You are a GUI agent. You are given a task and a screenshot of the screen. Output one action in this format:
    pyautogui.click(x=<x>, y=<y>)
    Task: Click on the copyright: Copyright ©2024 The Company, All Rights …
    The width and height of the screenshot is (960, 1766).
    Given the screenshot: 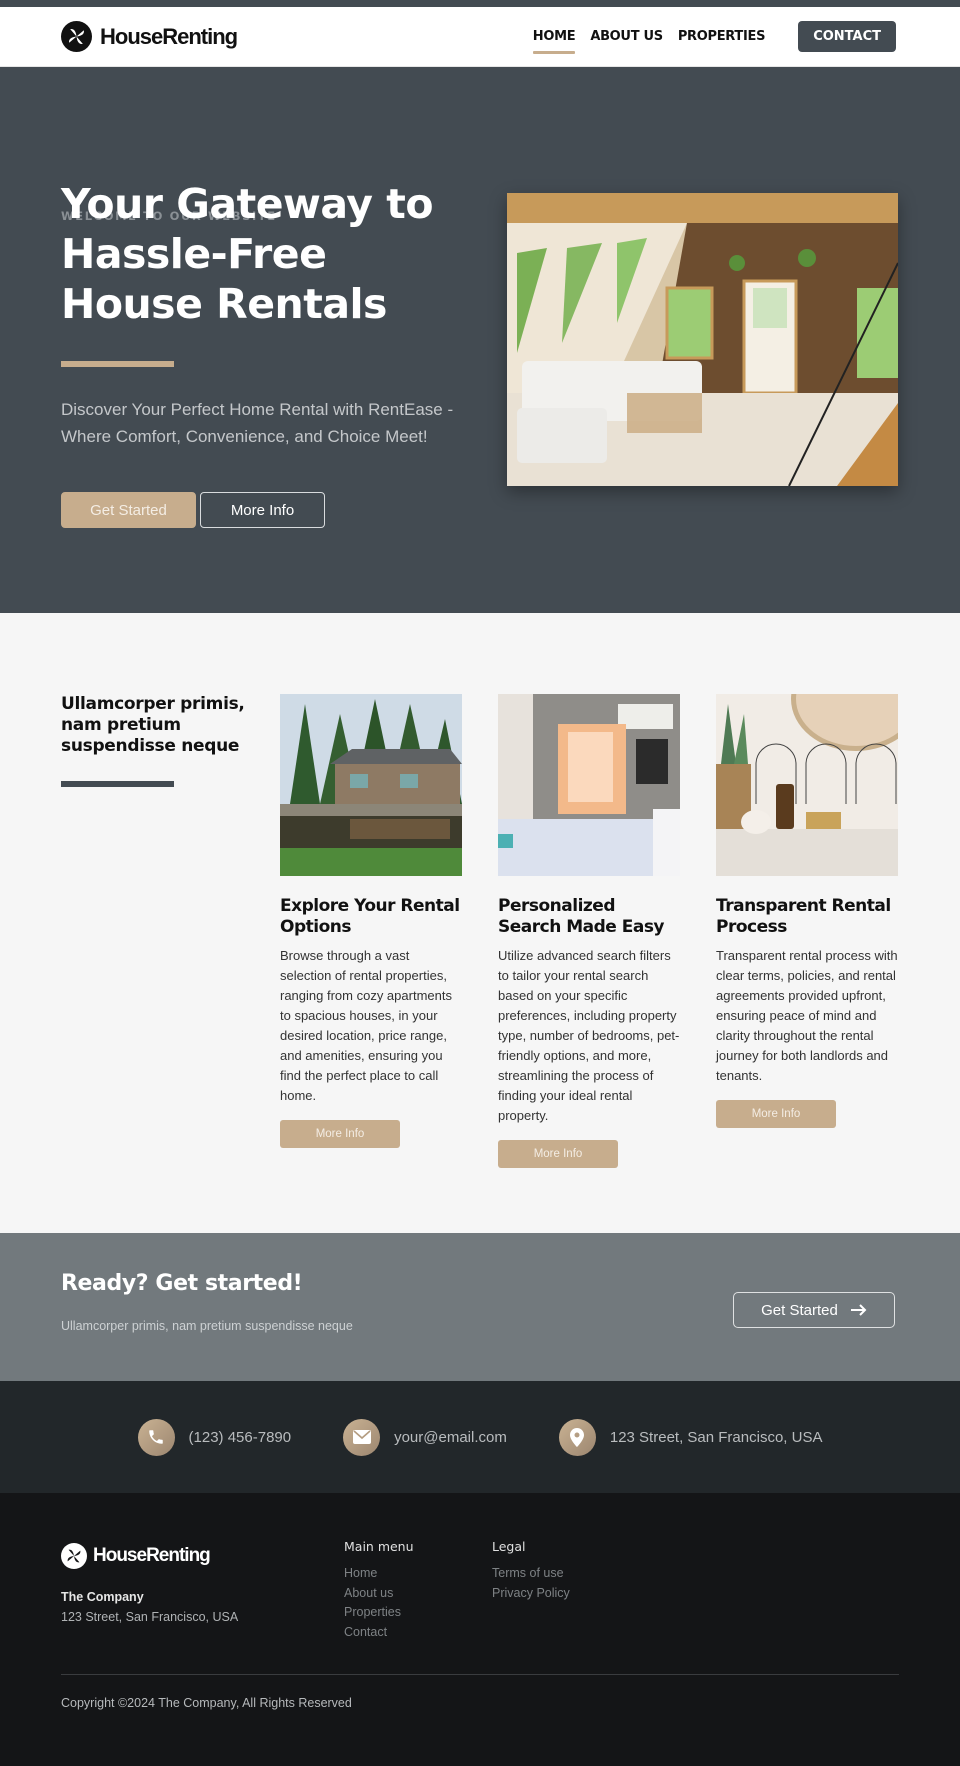 What is the action you would take?
    pyautogui.click(x=206, y=1703)
    